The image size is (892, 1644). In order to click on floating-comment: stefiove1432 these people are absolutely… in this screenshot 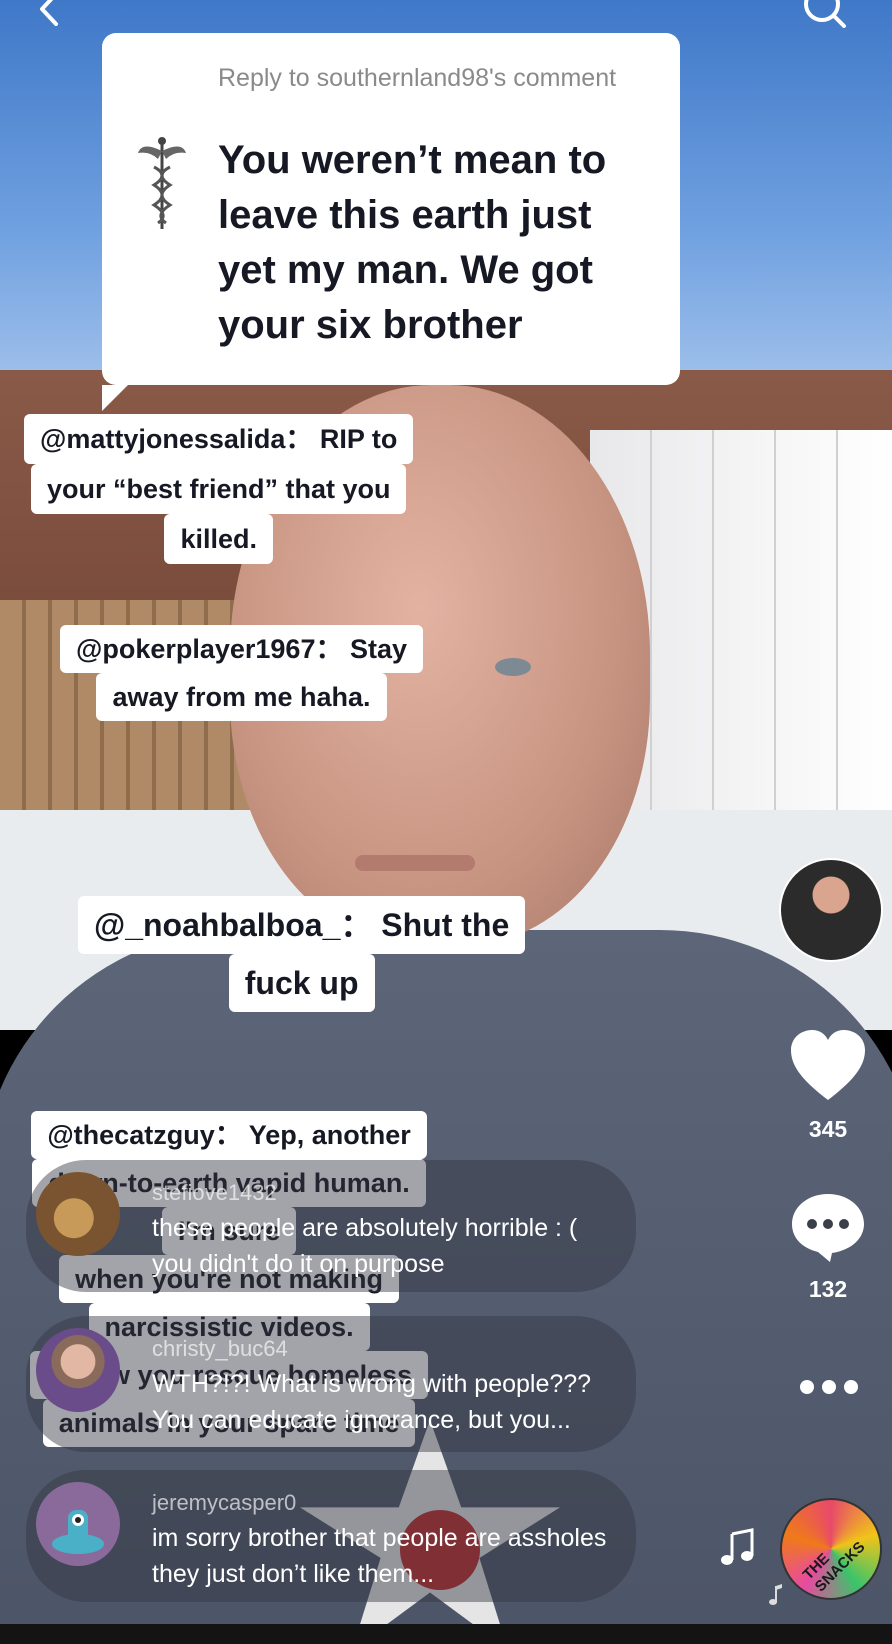, I will do `click(331, 1226)`.